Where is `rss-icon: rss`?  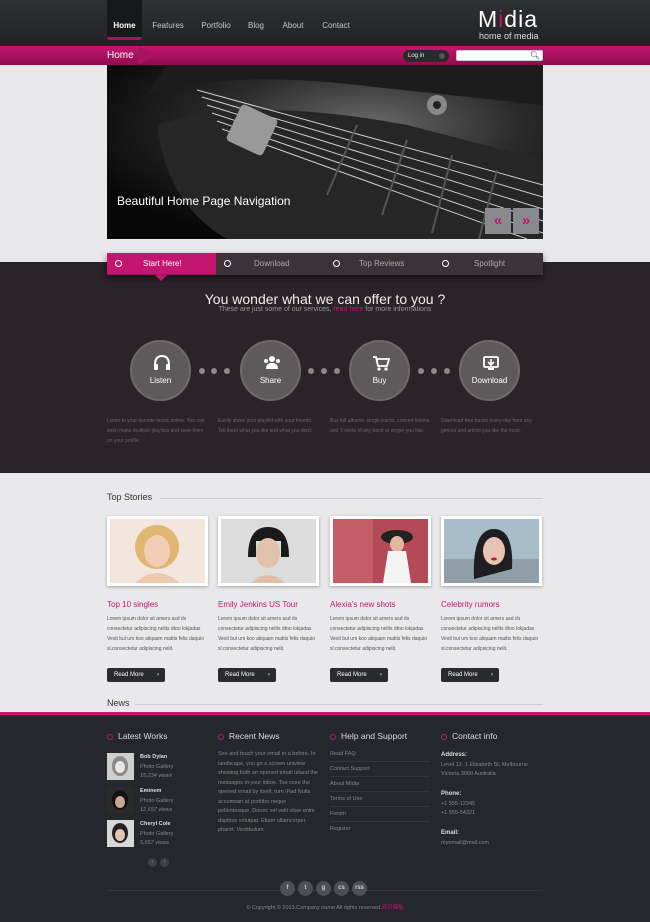
rss-icon: rss is located at coordinates (359, 888).